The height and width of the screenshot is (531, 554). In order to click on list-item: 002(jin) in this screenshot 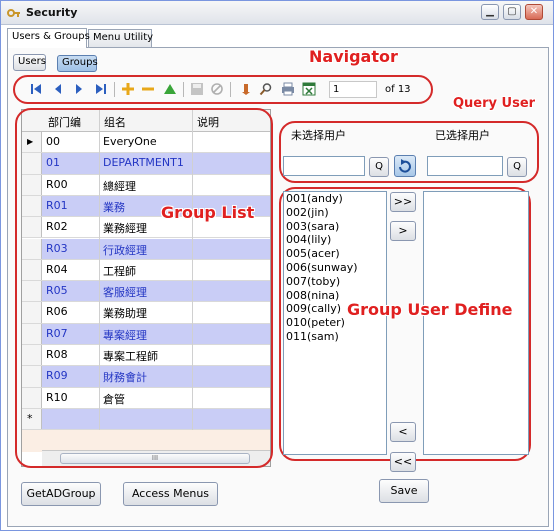, I will do `click(335, 213)`.